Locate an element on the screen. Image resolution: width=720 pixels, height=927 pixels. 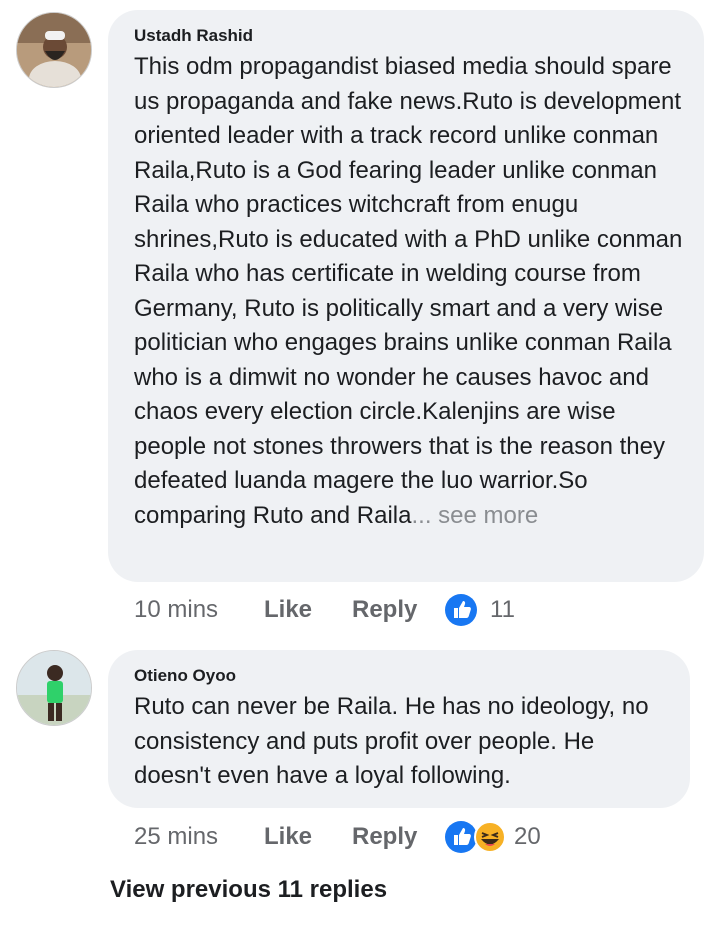
comment-timestamp: 10 mins is located at coordinates (176, 609).